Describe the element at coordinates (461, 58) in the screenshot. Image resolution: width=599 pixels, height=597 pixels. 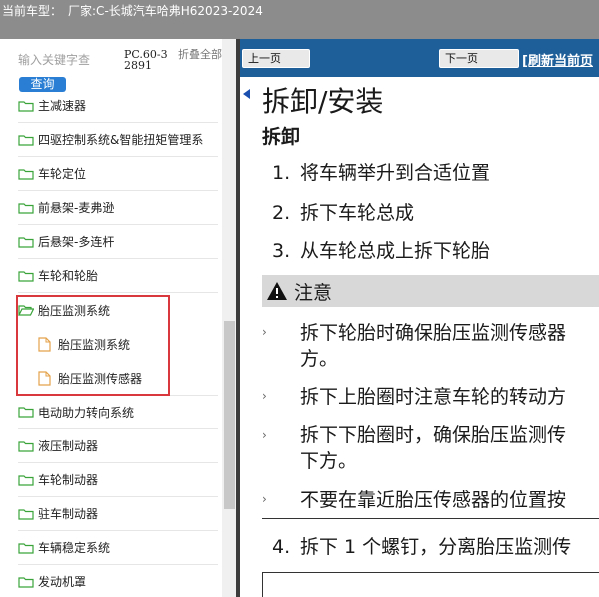
I see `next-page-label: 下一页` at that location.